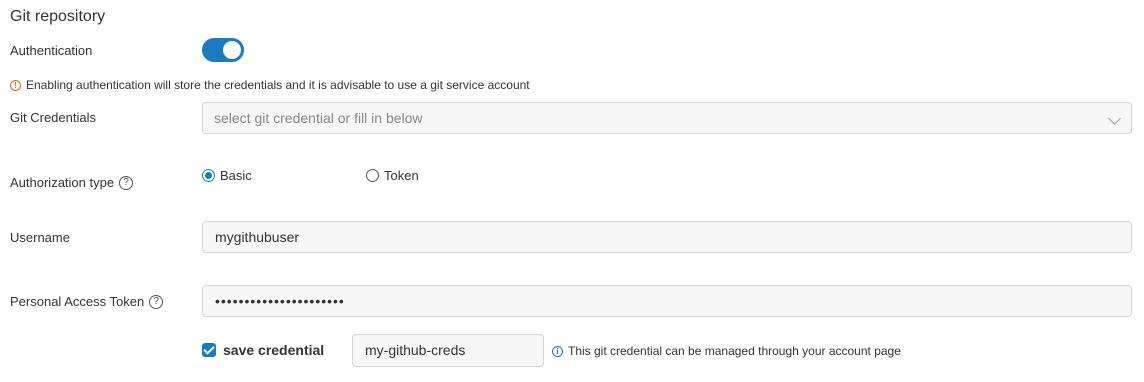 The width and height of the screenshot is (1144, 382). What do you see at coordinates (58, 16) in the screenshot?
I see `section-title: Git repository` at bounding box center [58, 16].